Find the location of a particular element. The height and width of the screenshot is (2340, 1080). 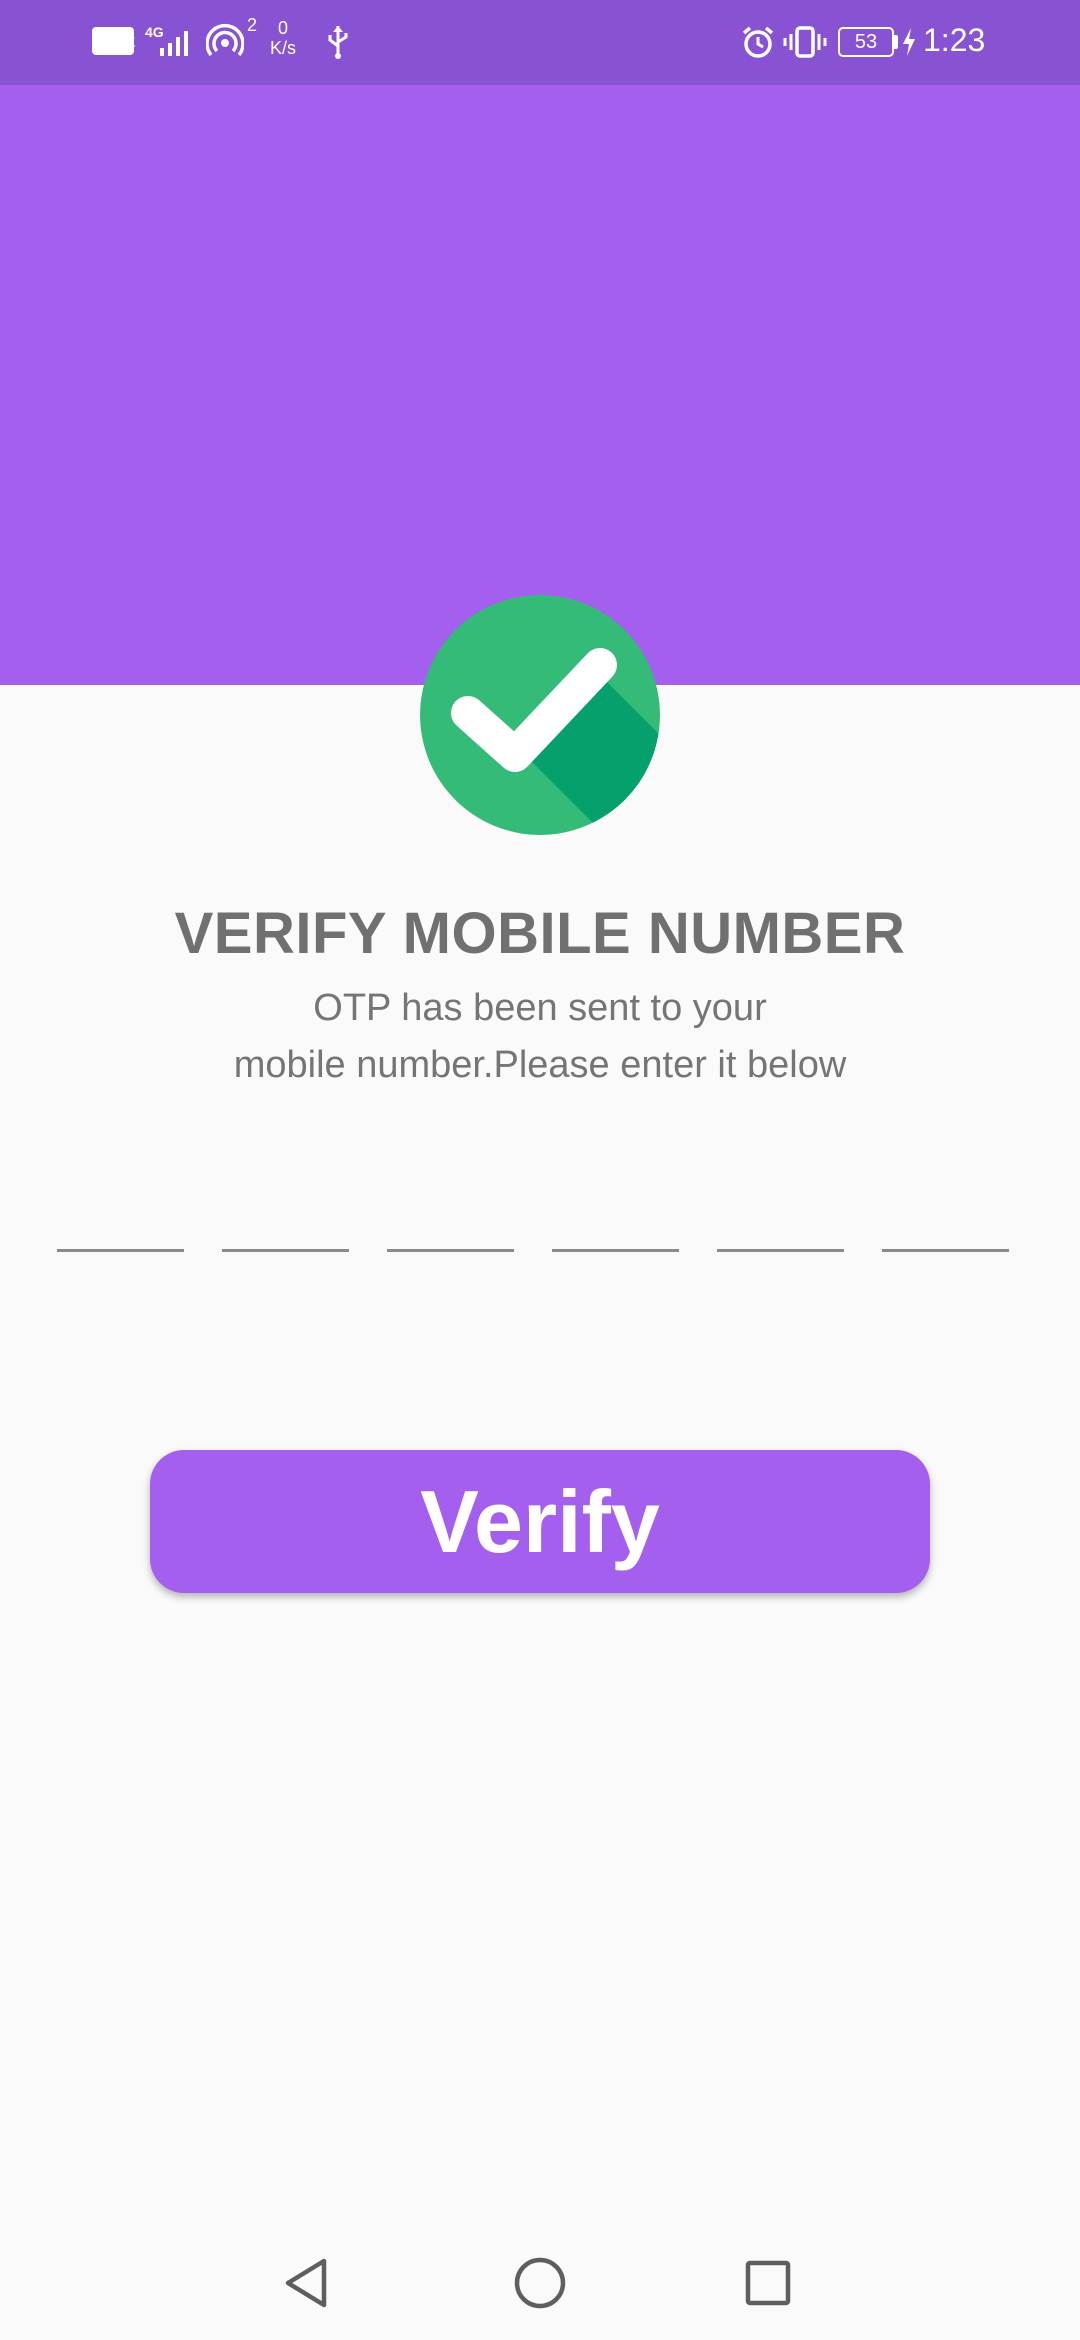

alarm-icon is located at coordinates (758, 44).